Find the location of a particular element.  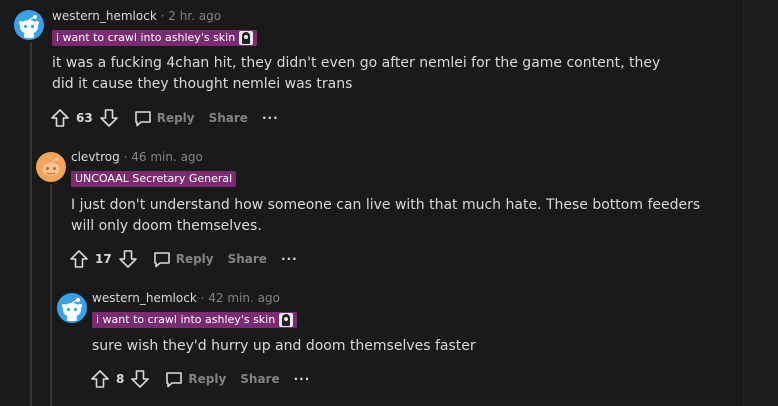

comment-actions: 63 Reply Share ··· is located at coordinates (164, 118).